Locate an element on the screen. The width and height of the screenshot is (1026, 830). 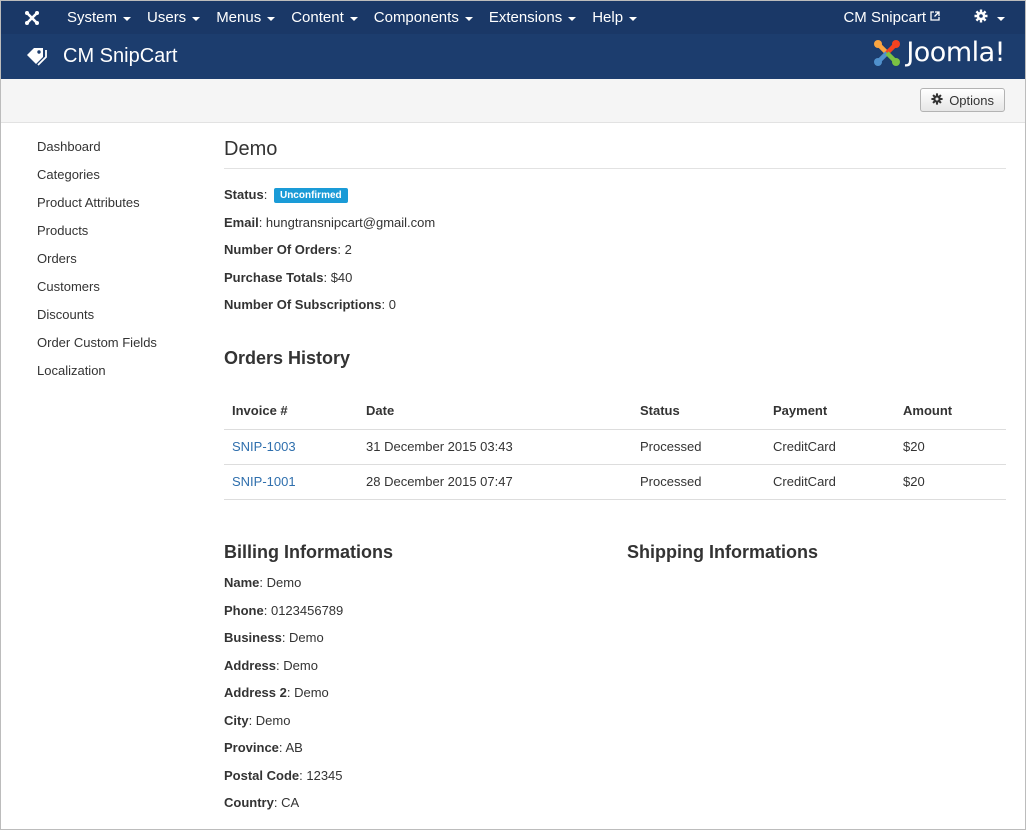
nav-system: System is located at coordinates (99, 17).